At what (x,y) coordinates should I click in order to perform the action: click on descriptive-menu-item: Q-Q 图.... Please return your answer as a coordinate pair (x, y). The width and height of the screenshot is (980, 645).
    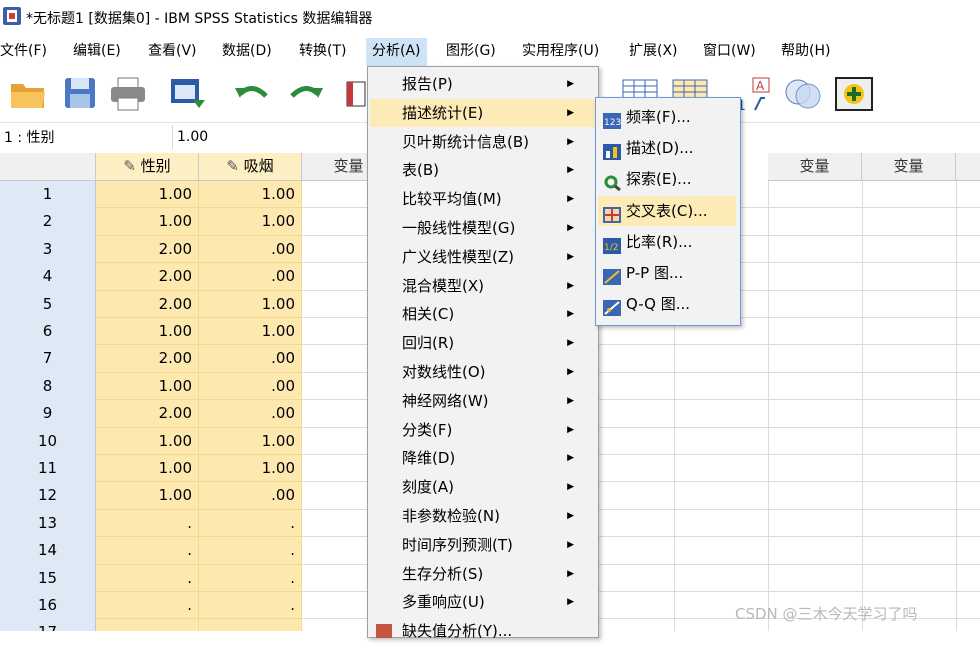
    Looking at the image, I should click on (667, 304).